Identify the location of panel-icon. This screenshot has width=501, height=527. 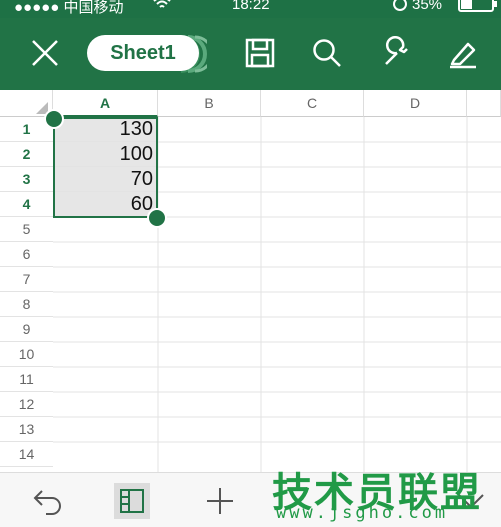
(132, 501).